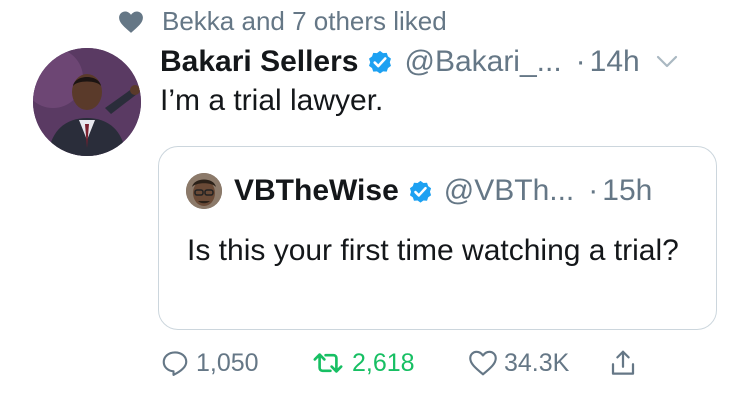 The image size is (750, 407). I want to click on avatar-photo, so click(87, 102).